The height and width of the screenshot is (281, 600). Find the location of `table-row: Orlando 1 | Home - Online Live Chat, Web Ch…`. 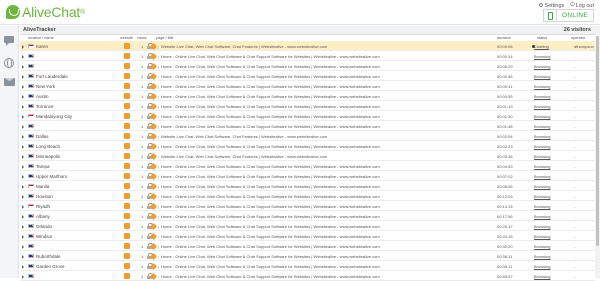

table-row: Orlando 1 | Home - Online Live Chat, Web Ch… is located at coordinates (307, 226).